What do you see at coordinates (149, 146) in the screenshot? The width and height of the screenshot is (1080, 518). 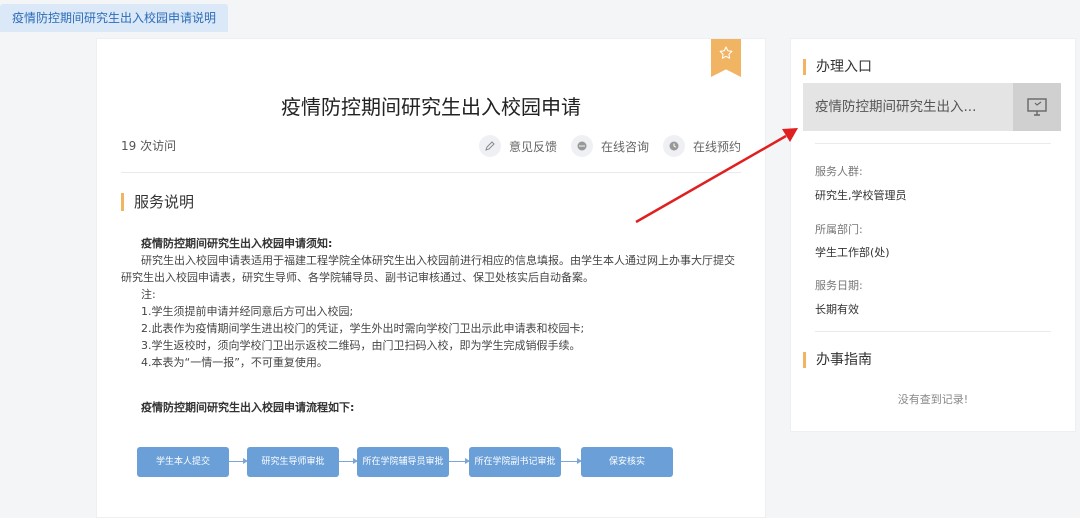 I see `visit-count: 19 次访问` at bounding box center [149, 146].